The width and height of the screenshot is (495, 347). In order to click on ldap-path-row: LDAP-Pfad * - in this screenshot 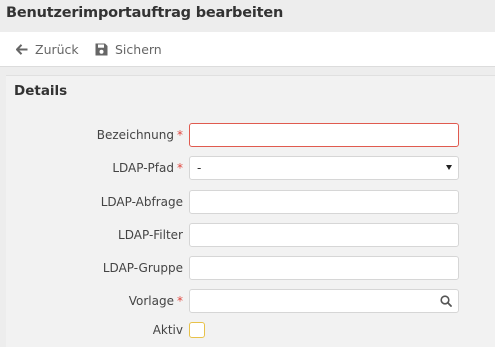, I will do `click(250, 168)`.